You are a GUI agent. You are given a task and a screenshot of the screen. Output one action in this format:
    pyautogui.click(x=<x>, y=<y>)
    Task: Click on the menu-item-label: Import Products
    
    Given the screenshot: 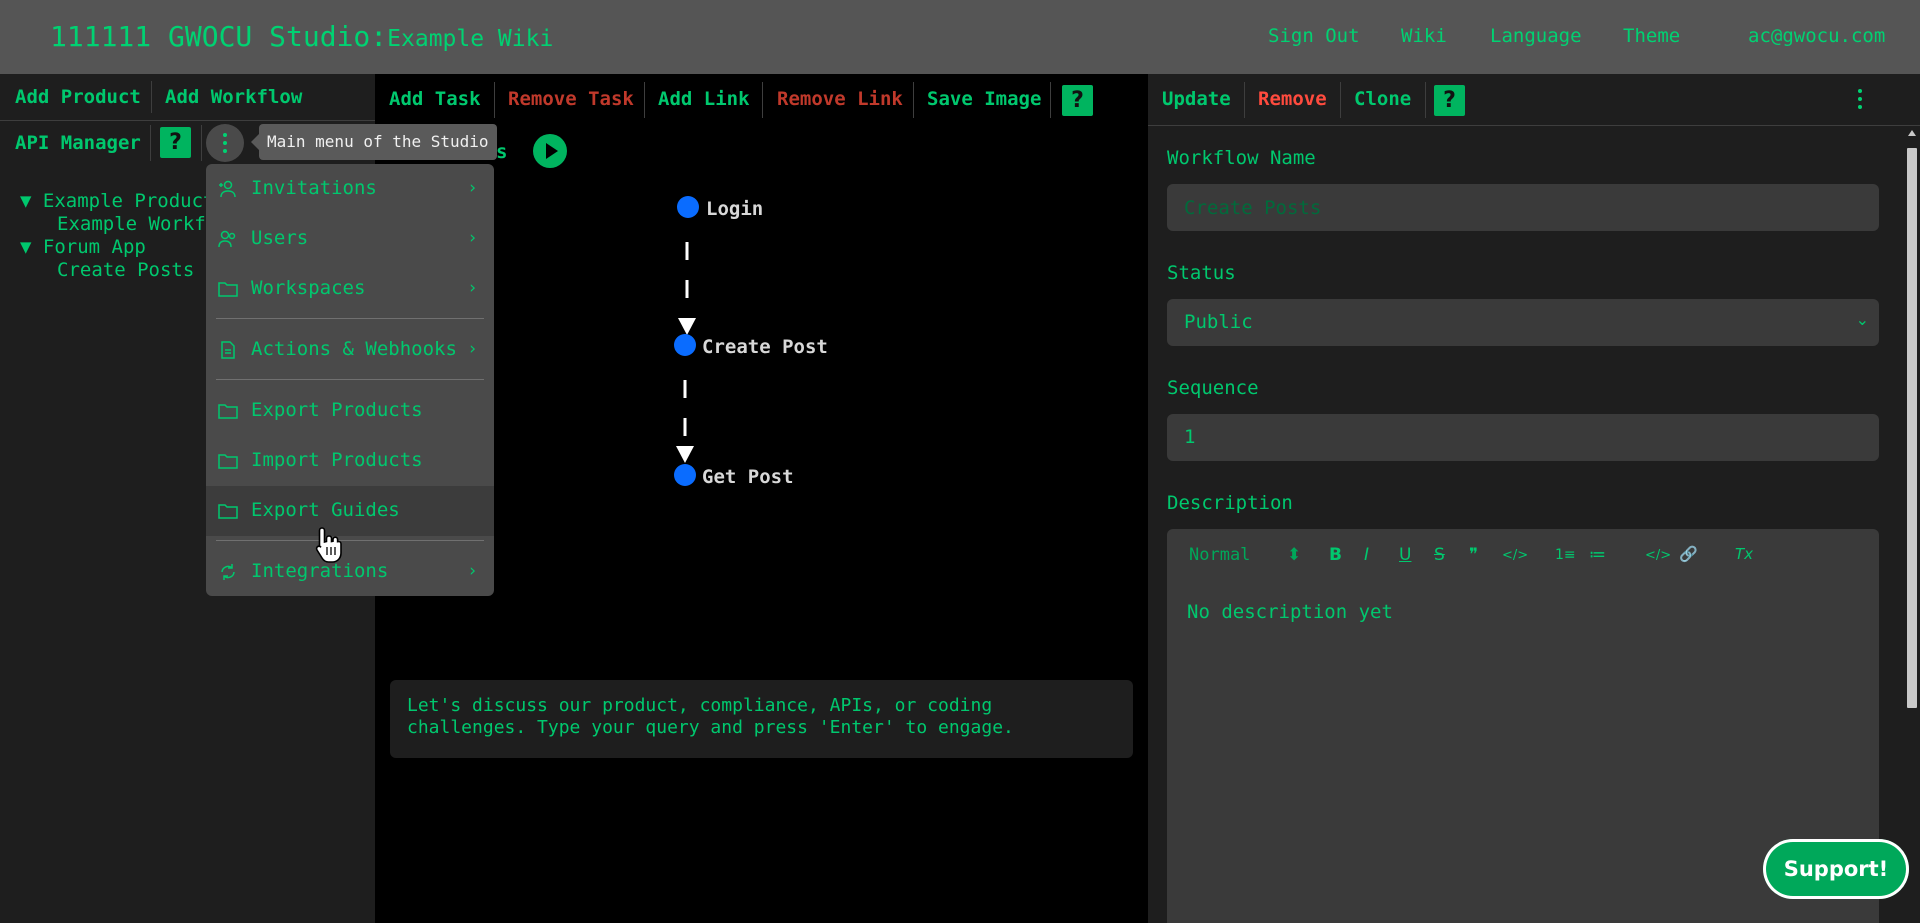 What is the action you would take?
    pyautogui.click(x=337, y=460)
    